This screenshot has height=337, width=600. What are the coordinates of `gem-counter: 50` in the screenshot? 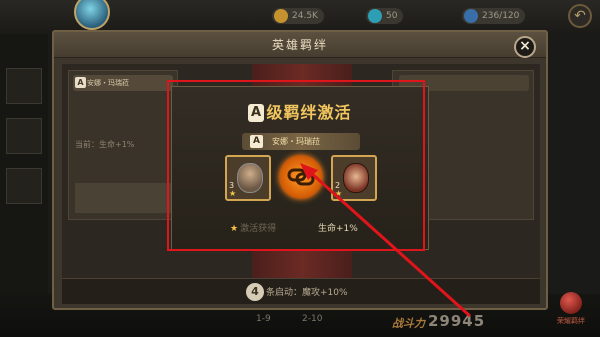 It's located at (385, 16).